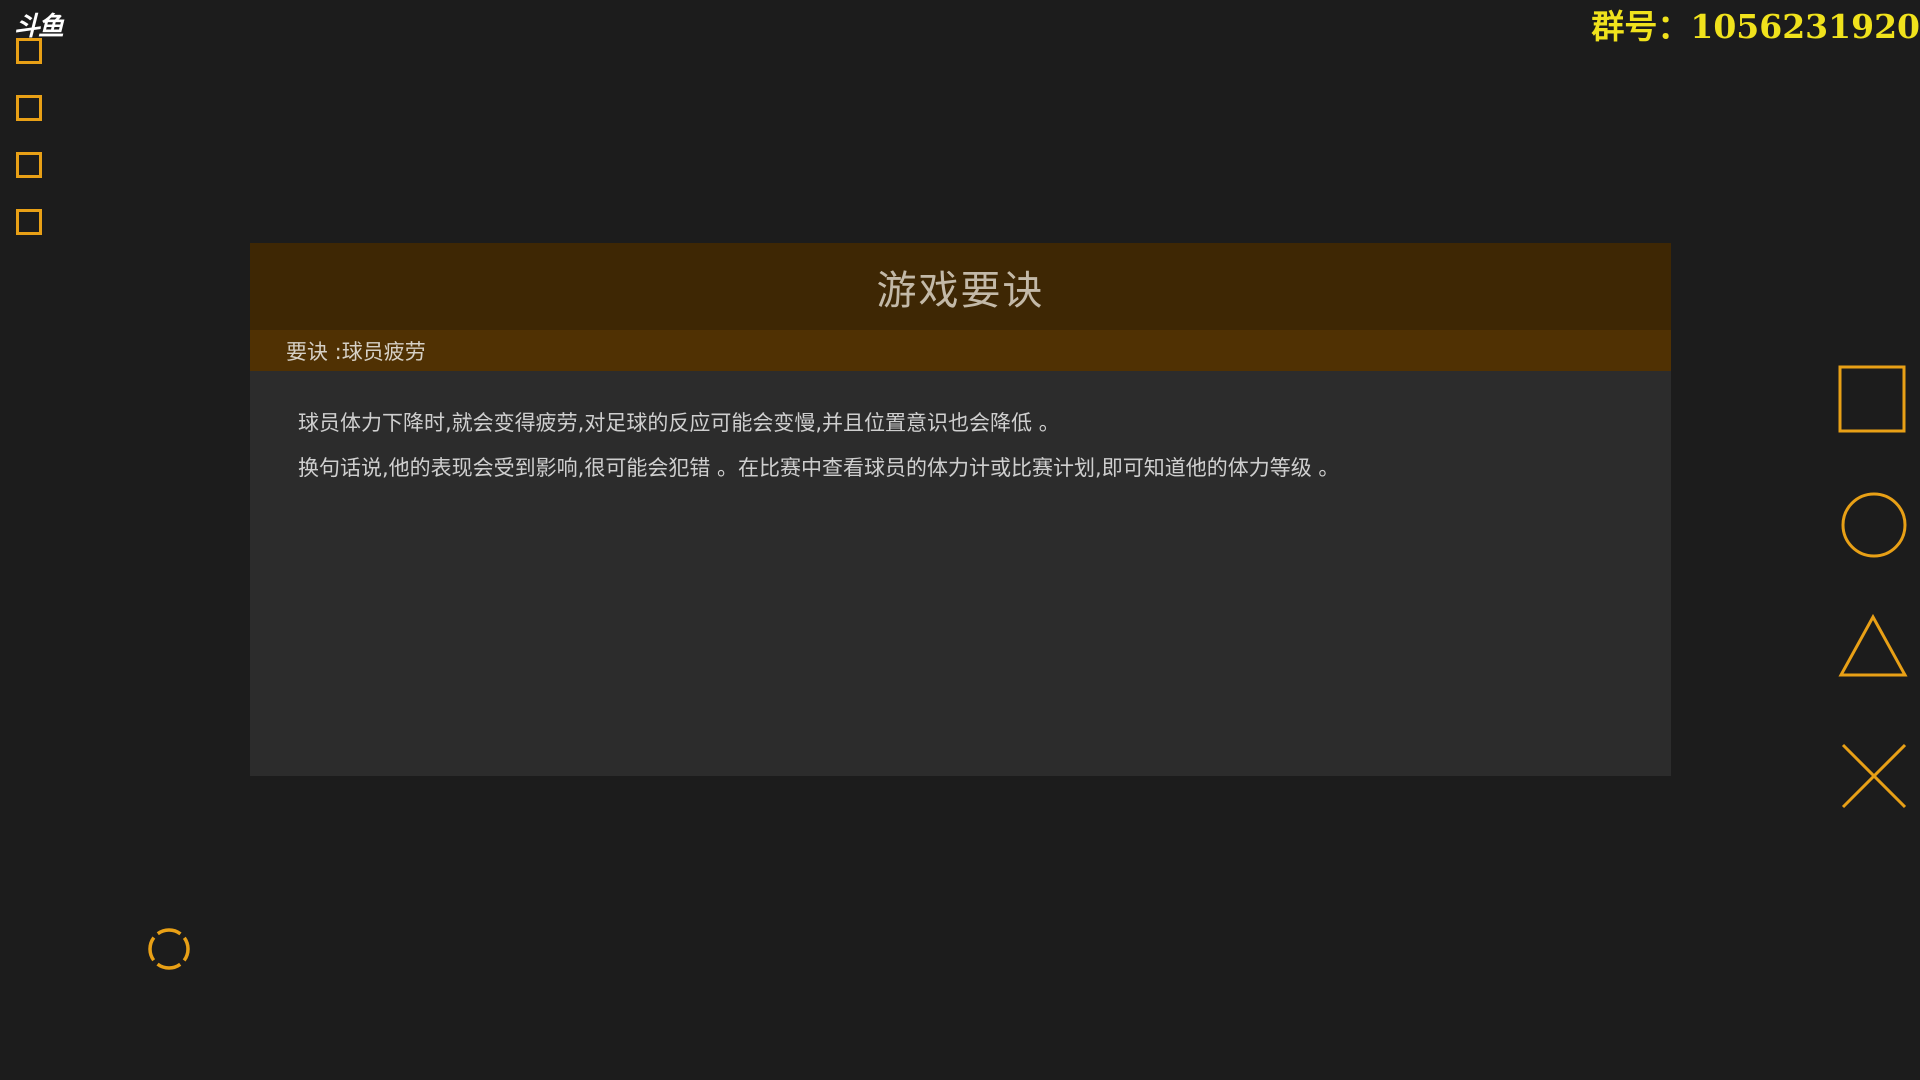  Describe the element at coordinates (960, 290) in the screenshot. I see `tip-title: 游戏要诀` at that location.